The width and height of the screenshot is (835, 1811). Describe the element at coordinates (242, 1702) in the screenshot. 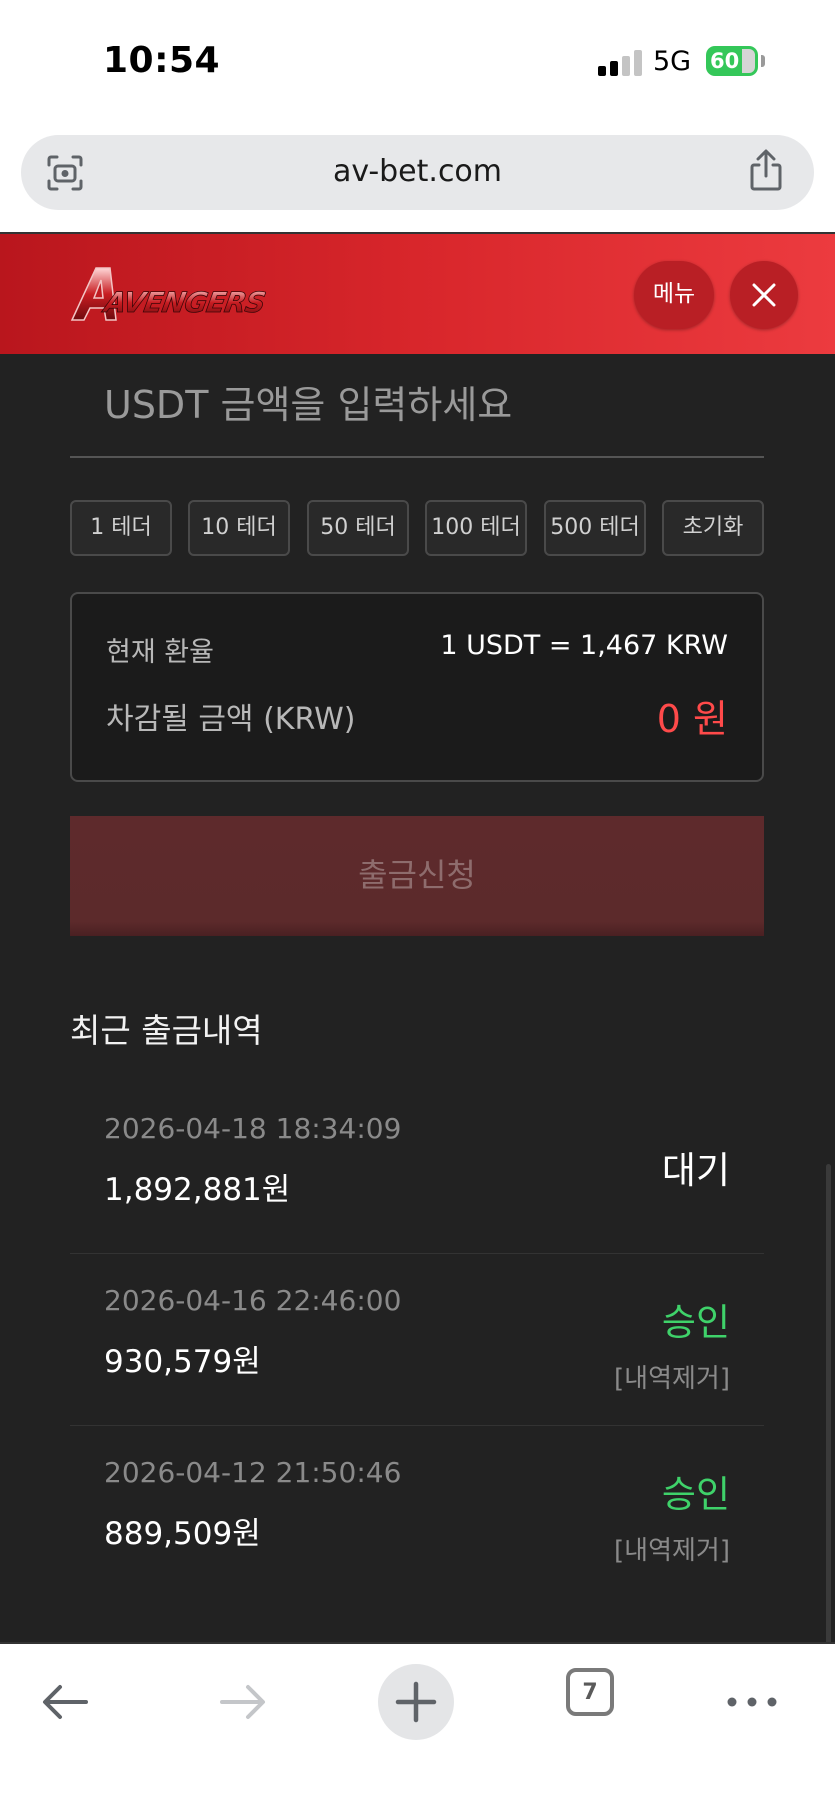

I see `forward-arrow-icon` at that location.